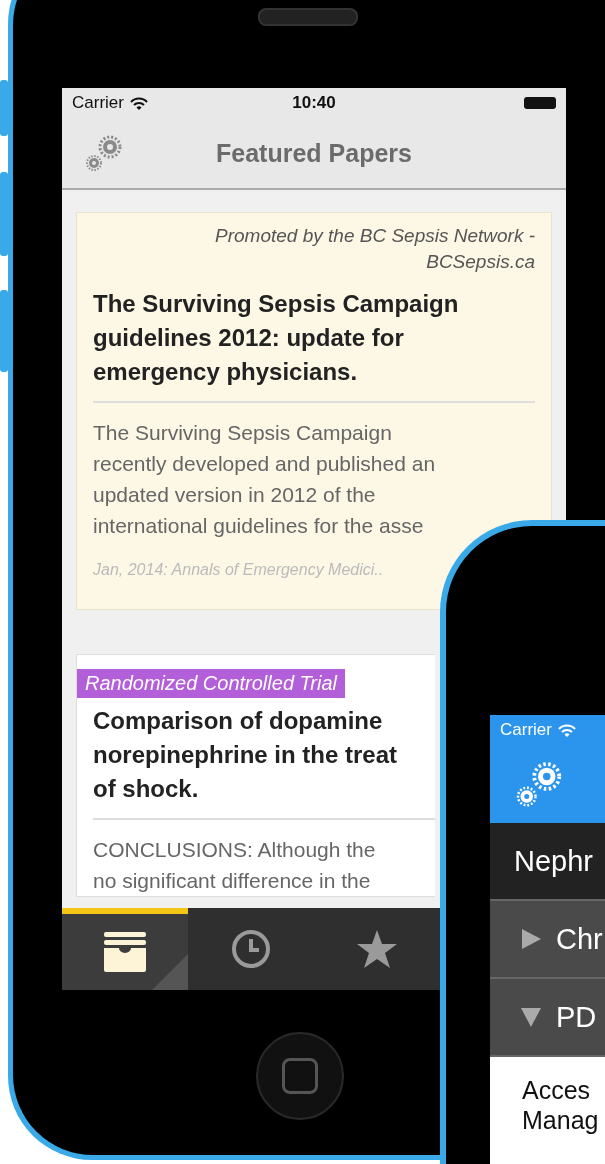  I want to click on section-title: Nephr, so click(553, 861).